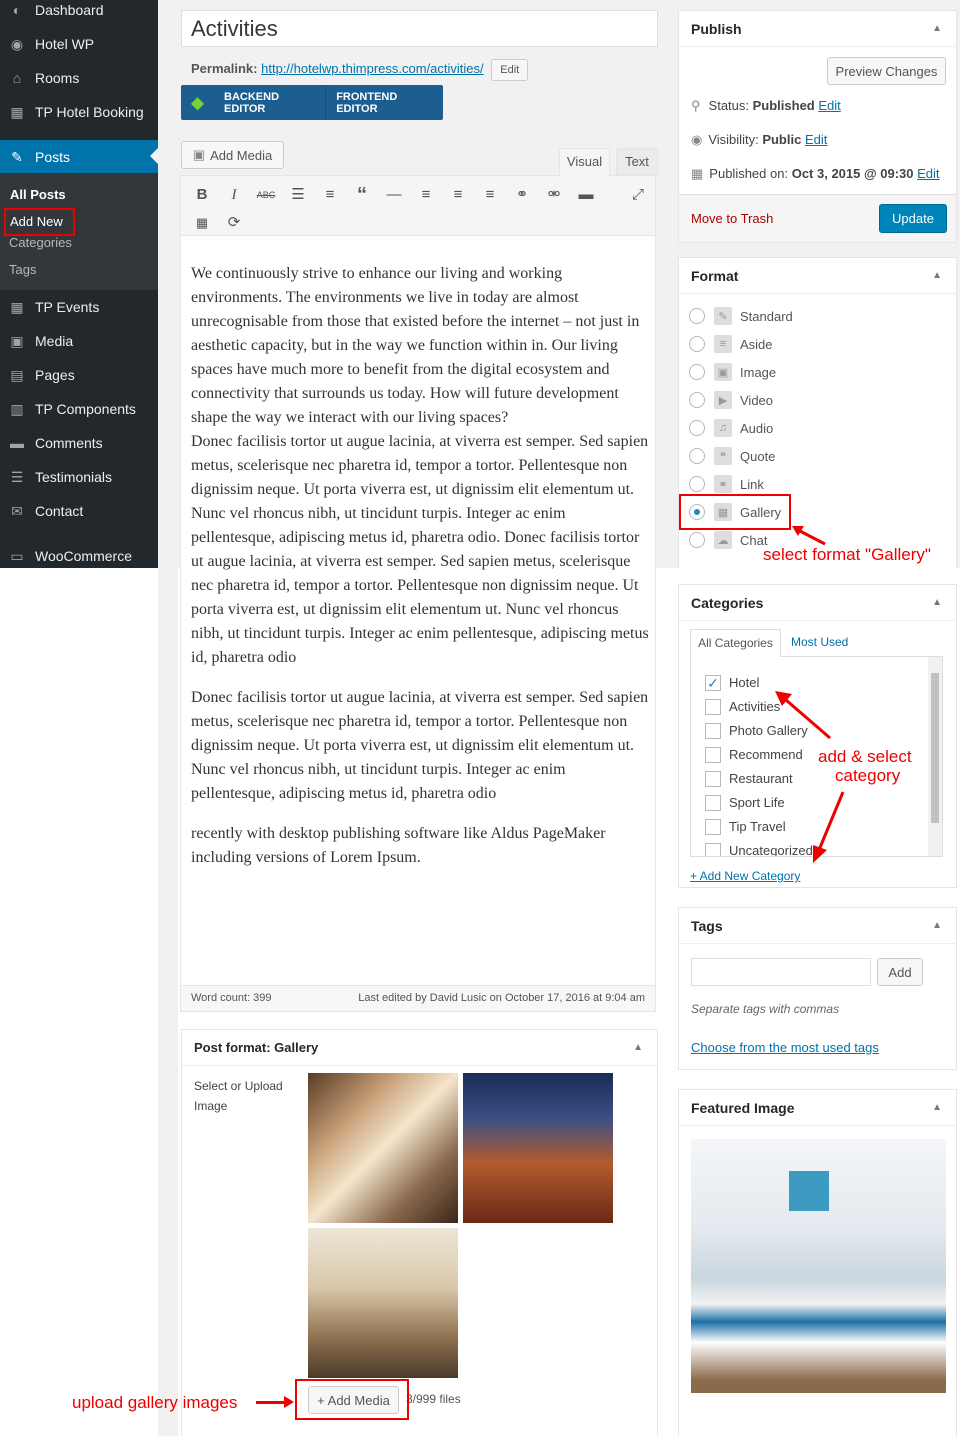  I want to click on format-option-aside: ≡ Aside, so click(743, 344).